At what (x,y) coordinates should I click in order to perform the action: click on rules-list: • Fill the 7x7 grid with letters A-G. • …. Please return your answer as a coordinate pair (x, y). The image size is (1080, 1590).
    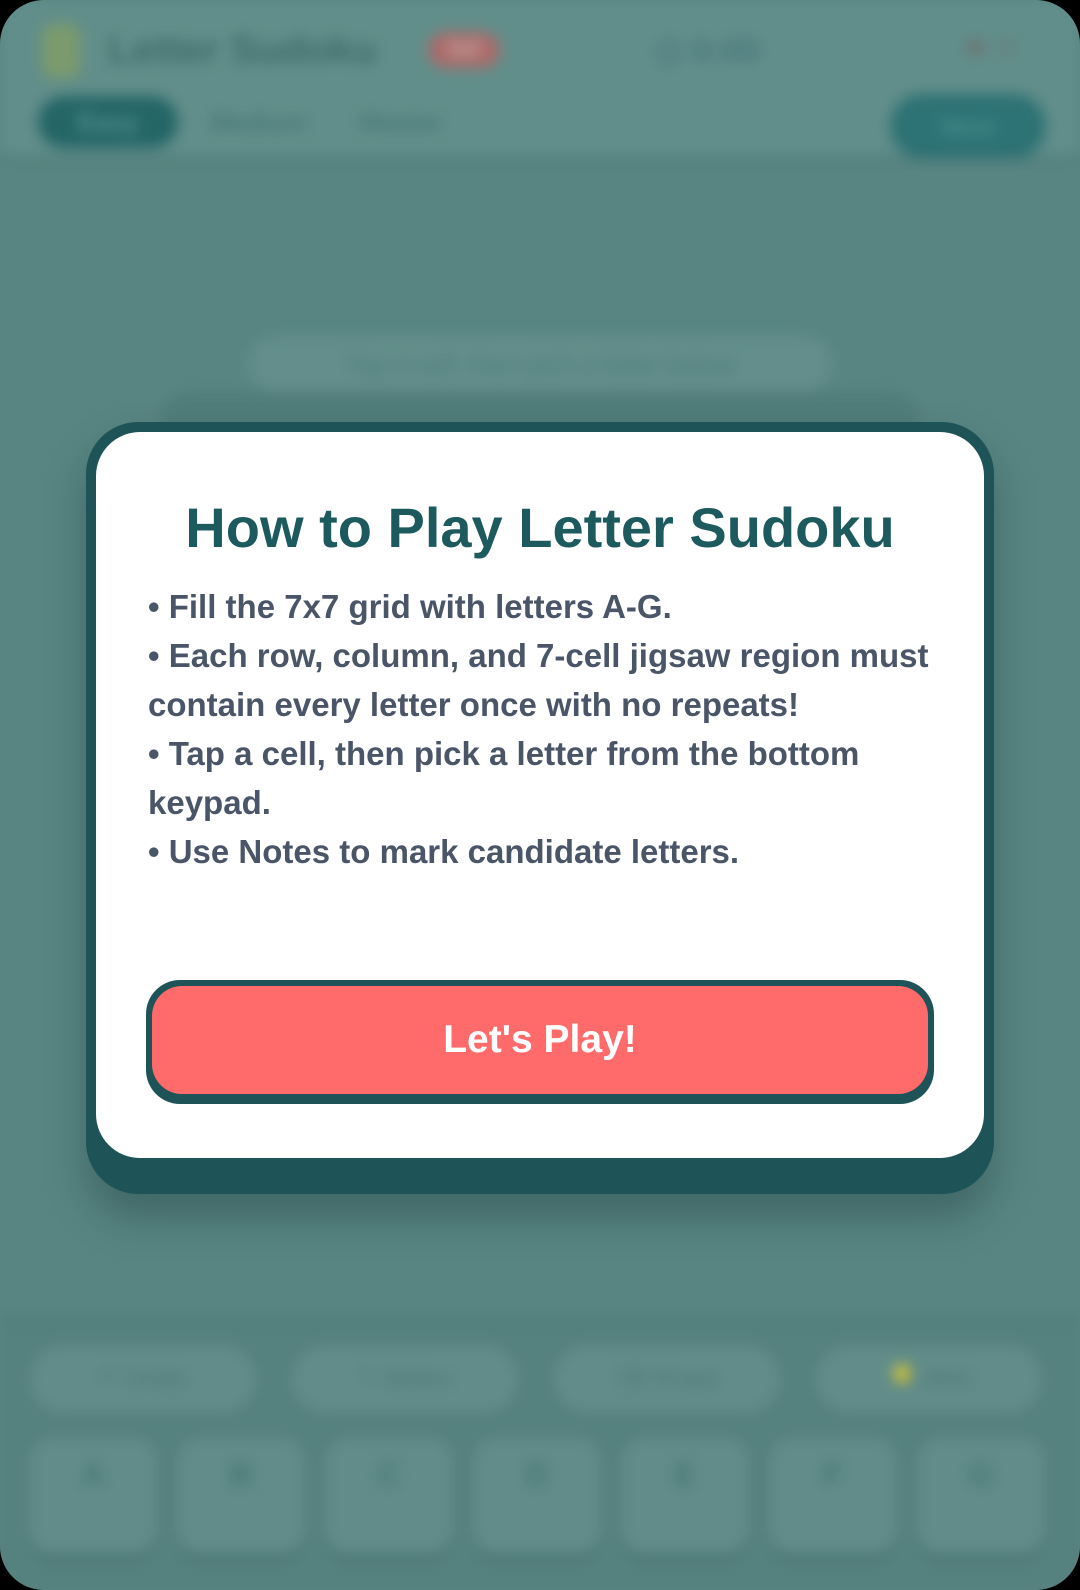
    Looking at the image, I should click on (543, 729).